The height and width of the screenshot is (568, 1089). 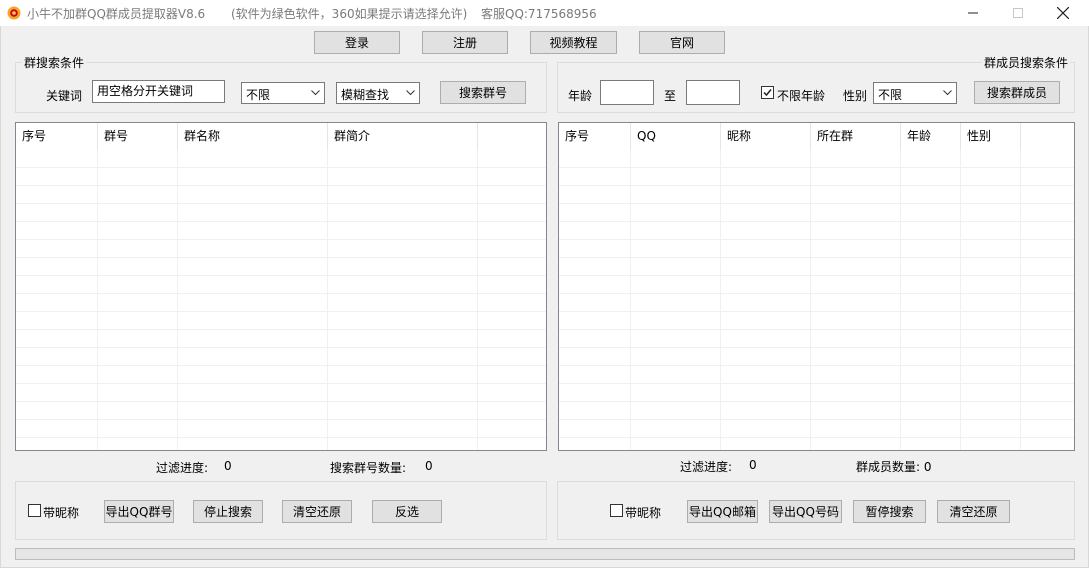 I want to click on group-table-header: 序号 群号 群名称 群简介, so click(x=281, y=136).